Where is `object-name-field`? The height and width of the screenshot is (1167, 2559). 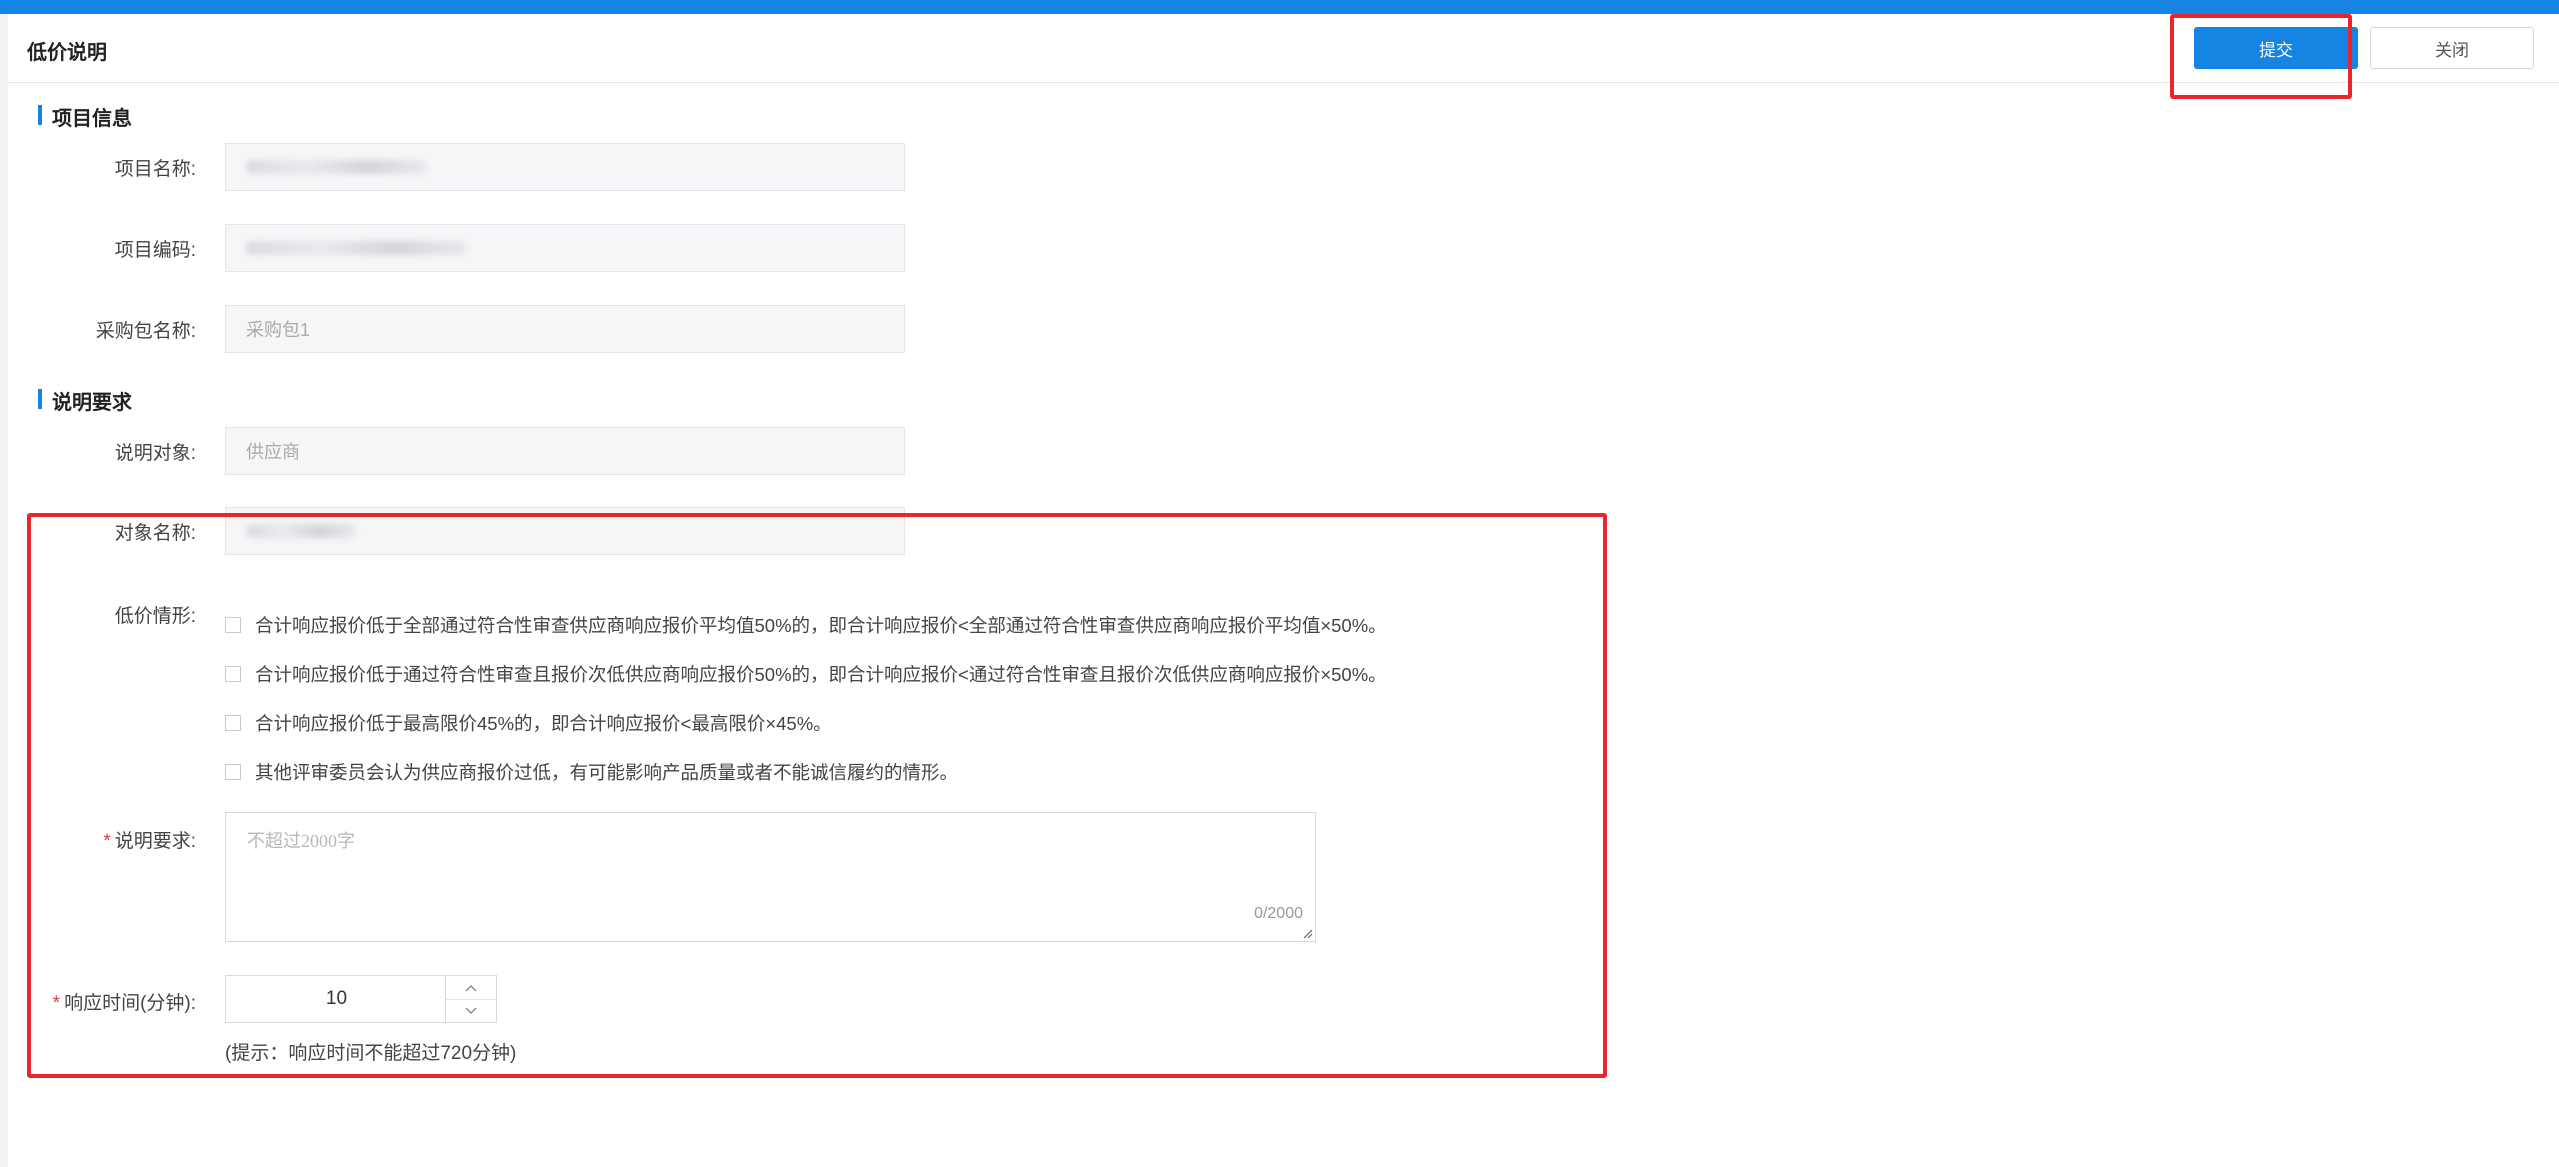
object-name-field is located at coordinates (565, 531).